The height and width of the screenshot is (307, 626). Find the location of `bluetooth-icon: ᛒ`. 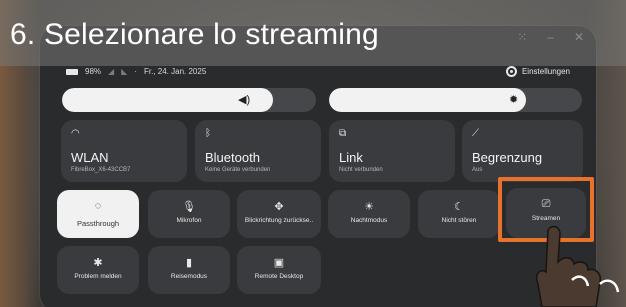

bluetooth-icon: ᛒ is located at coordinates (208, 133).